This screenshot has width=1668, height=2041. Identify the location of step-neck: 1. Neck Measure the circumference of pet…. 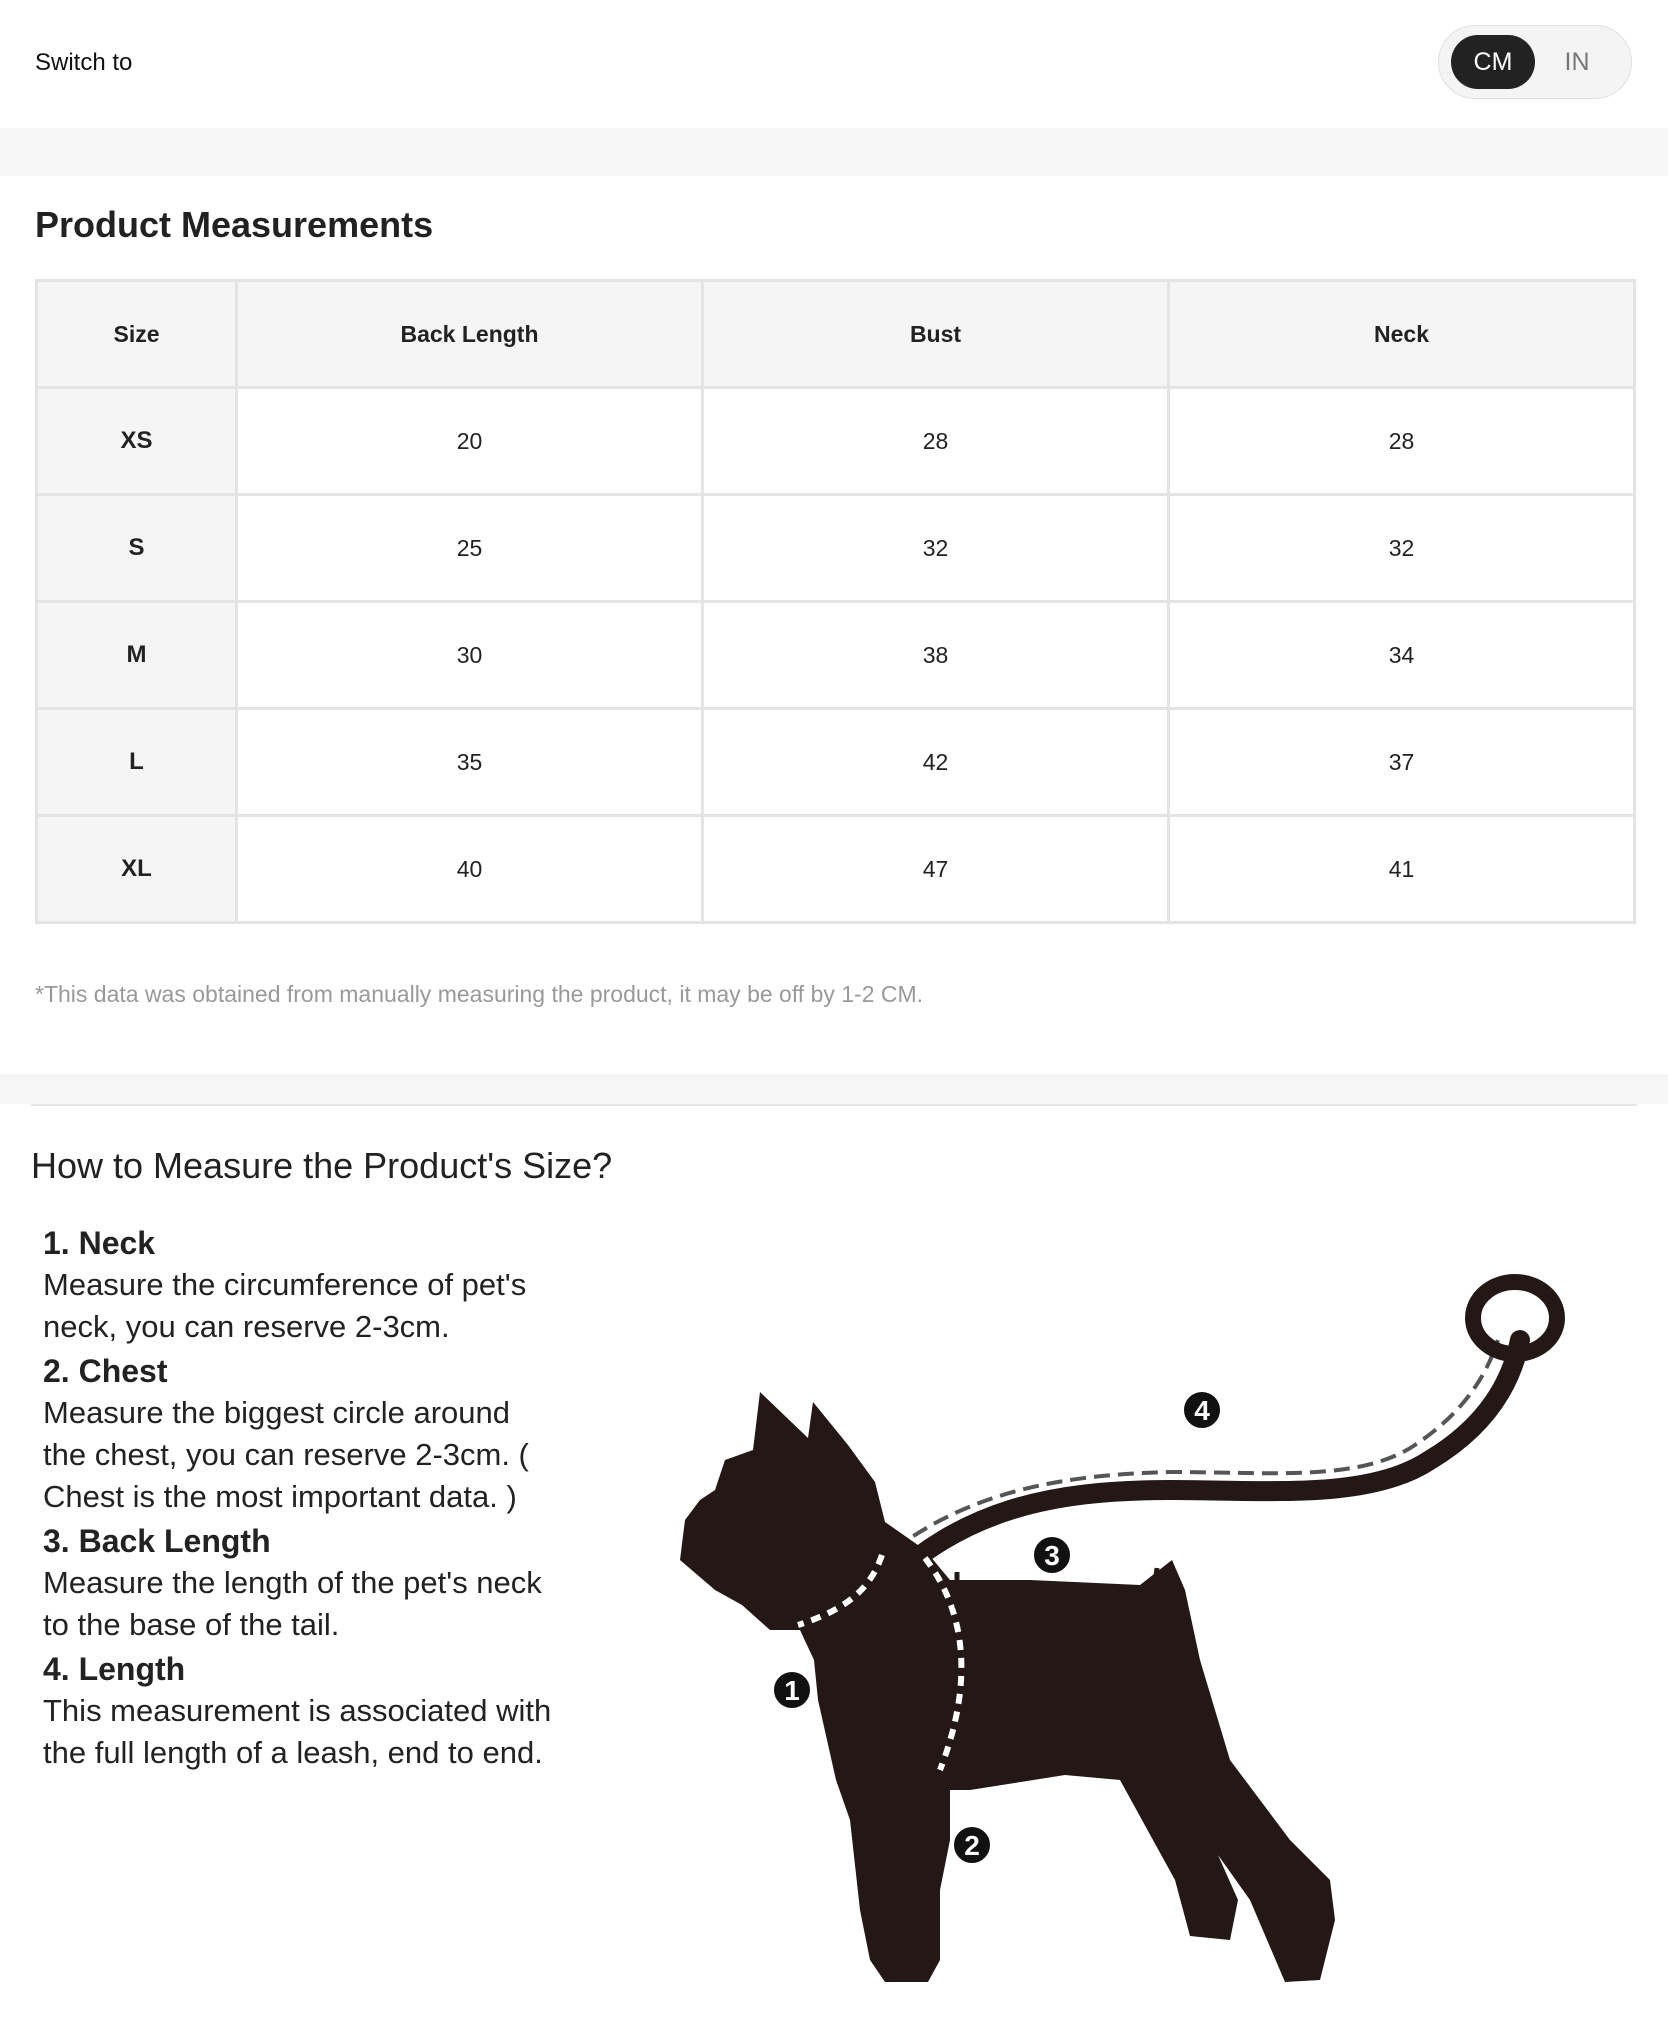
(323, 1285).